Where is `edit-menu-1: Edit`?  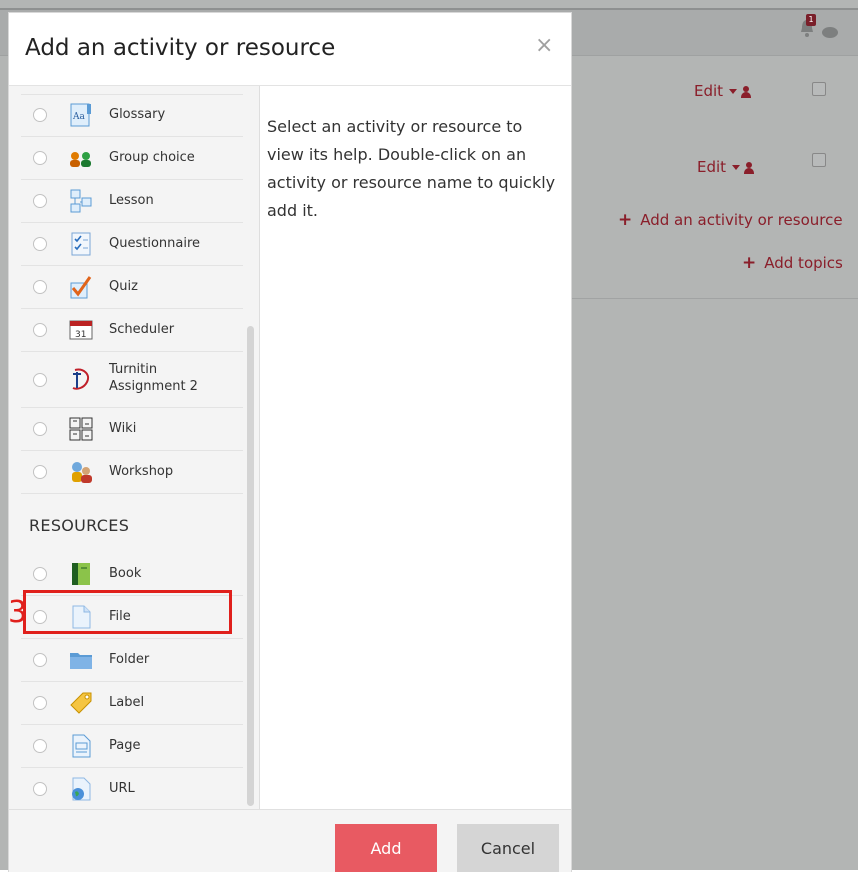
edit-menu-1: Edit is located at coordinates (723, 91).